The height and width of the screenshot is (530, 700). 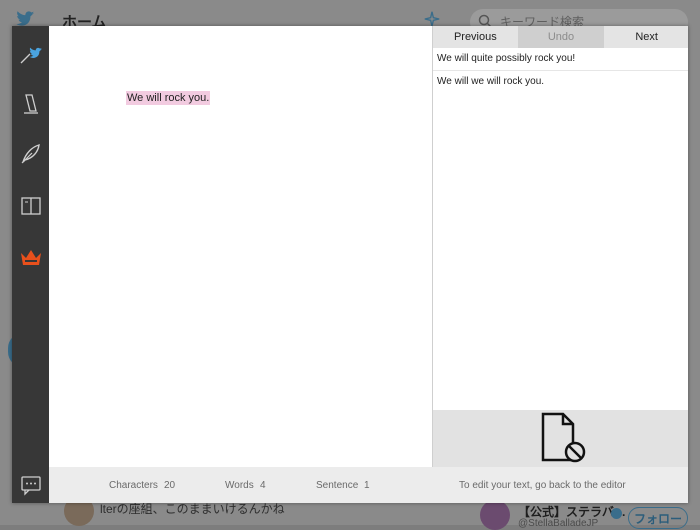 I want to click on sentence-count: 1, so click(x=367, y=485).